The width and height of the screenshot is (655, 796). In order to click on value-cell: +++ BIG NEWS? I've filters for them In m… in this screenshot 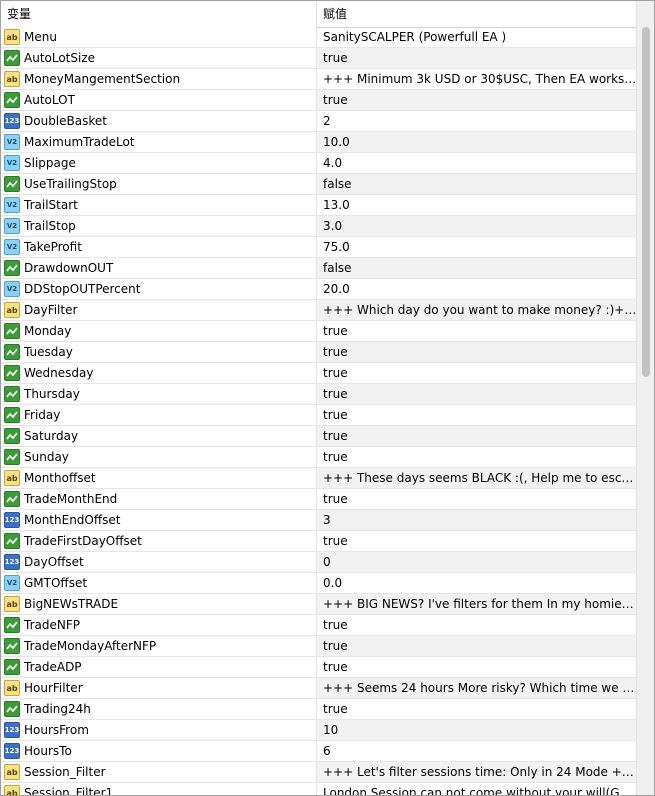, I will do `click(477, 604)`.